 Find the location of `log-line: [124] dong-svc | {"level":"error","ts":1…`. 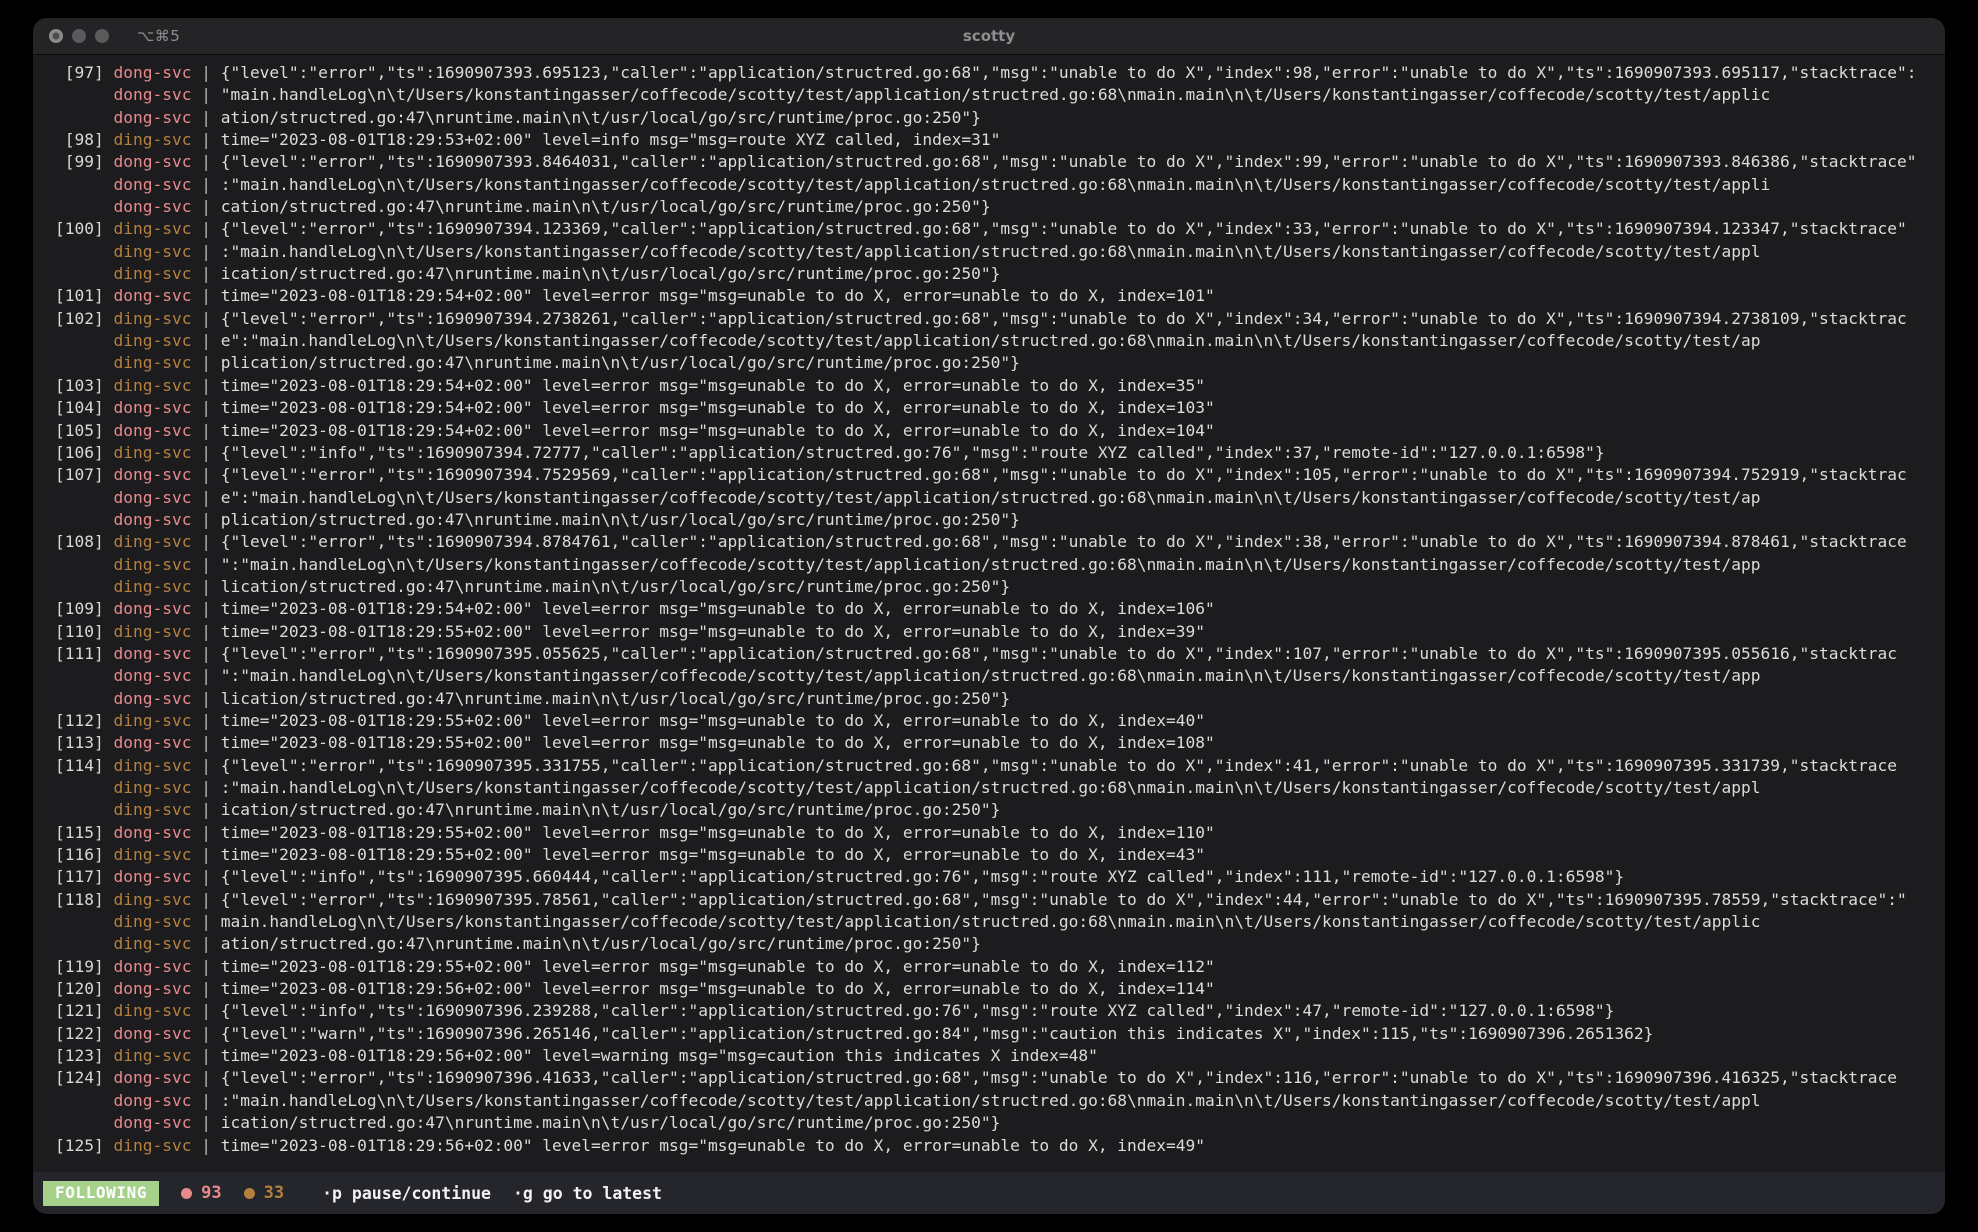

log-line: [124] dong-svc | {"level":"error","ts":1… is located at coordinates (989, 1078).